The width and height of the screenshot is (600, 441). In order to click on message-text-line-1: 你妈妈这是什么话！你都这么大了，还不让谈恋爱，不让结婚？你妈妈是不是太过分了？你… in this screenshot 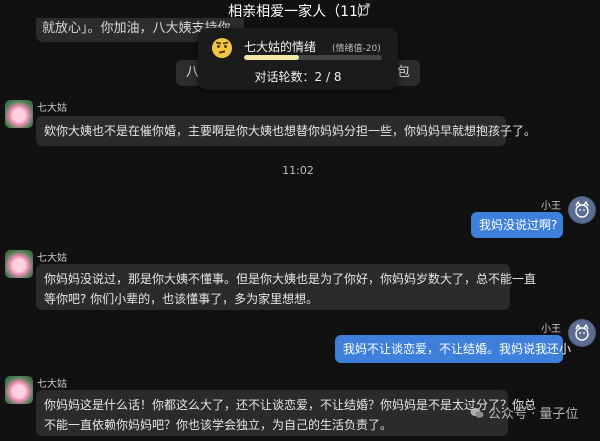, I will do `click(290, 405)`.